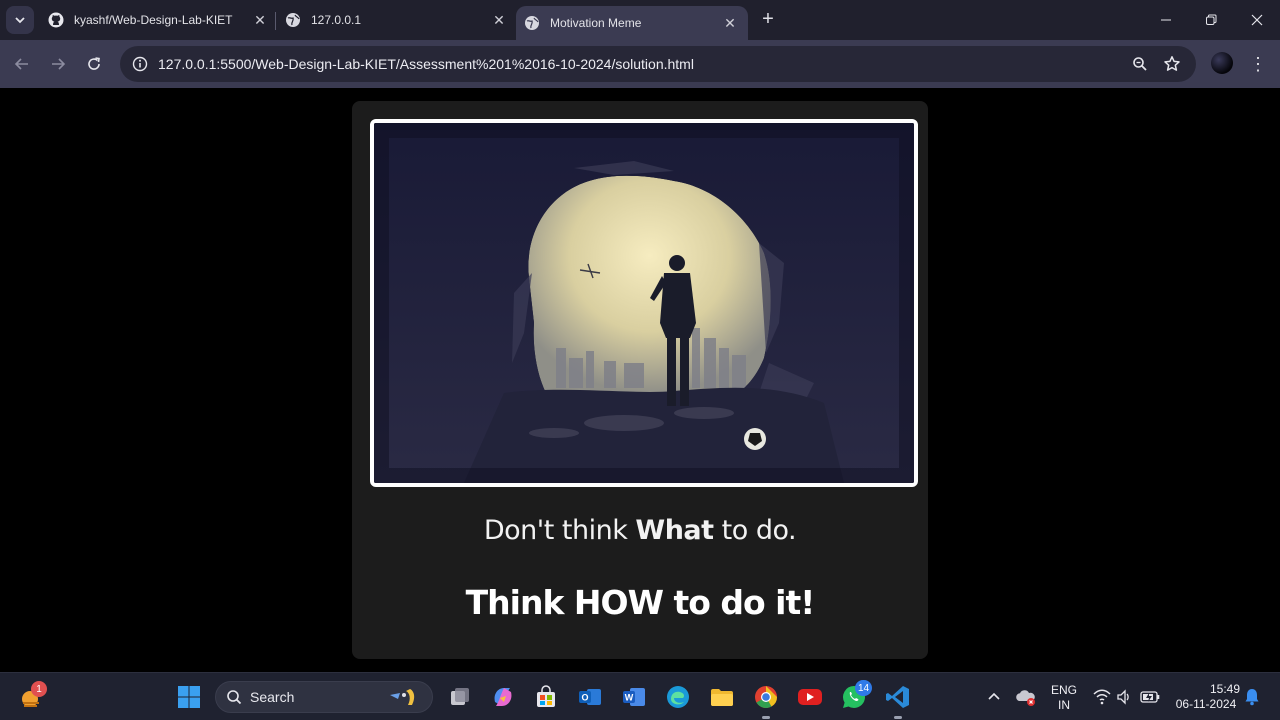 This screenshot has height=720, width=1280. I want to click on close-icon, so click(1257, 20).